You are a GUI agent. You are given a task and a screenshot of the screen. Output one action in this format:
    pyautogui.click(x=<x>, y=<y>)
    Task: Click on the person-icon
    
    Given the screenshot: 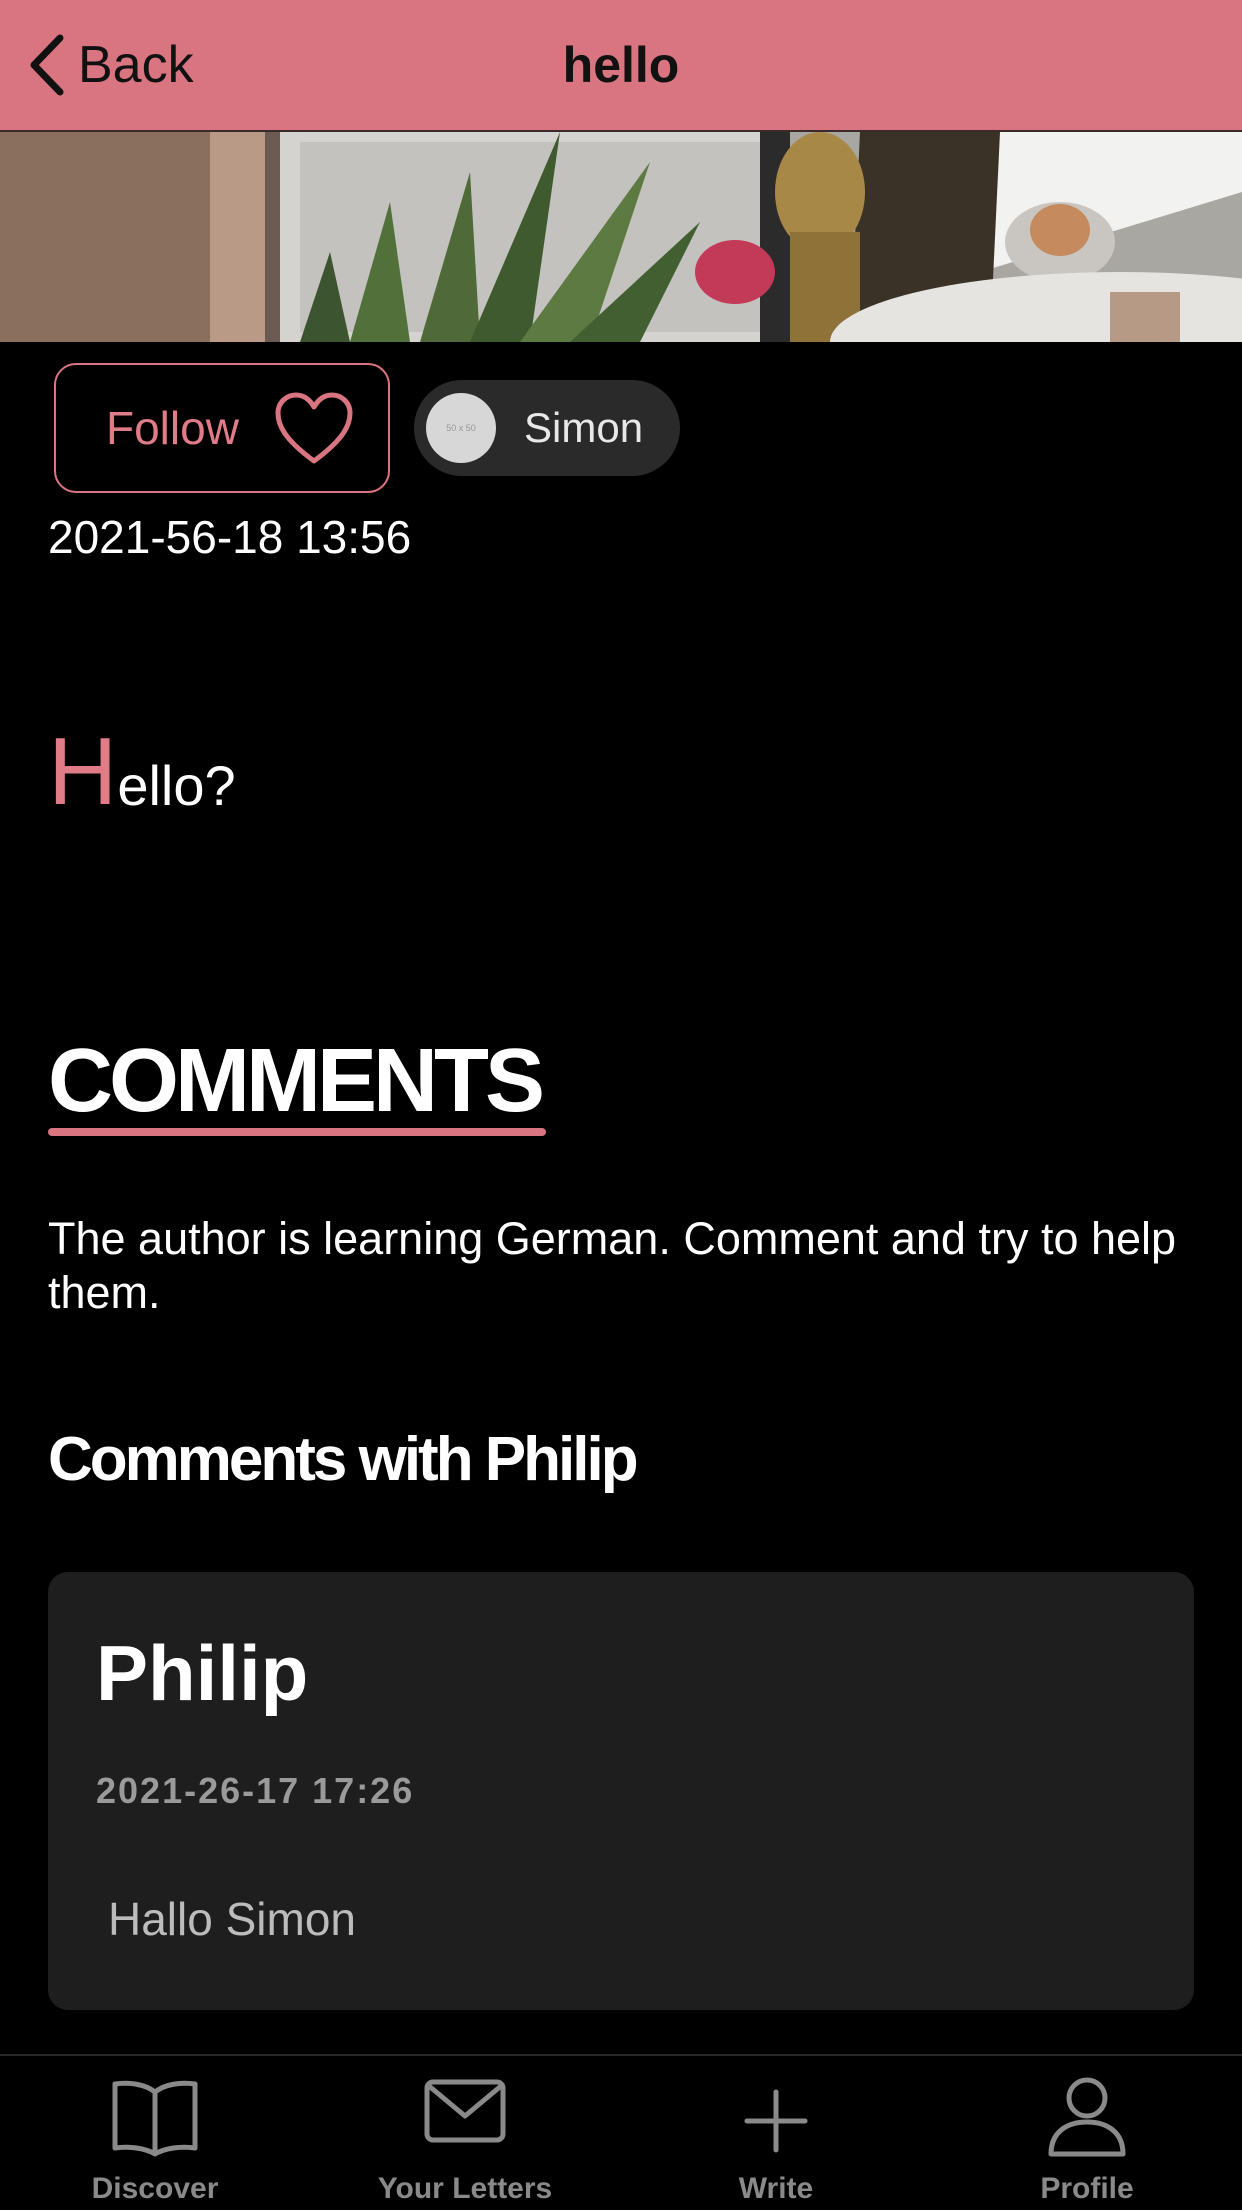 What is the action you would take?
    pyautogui.click(x=1087, y=2117)
    